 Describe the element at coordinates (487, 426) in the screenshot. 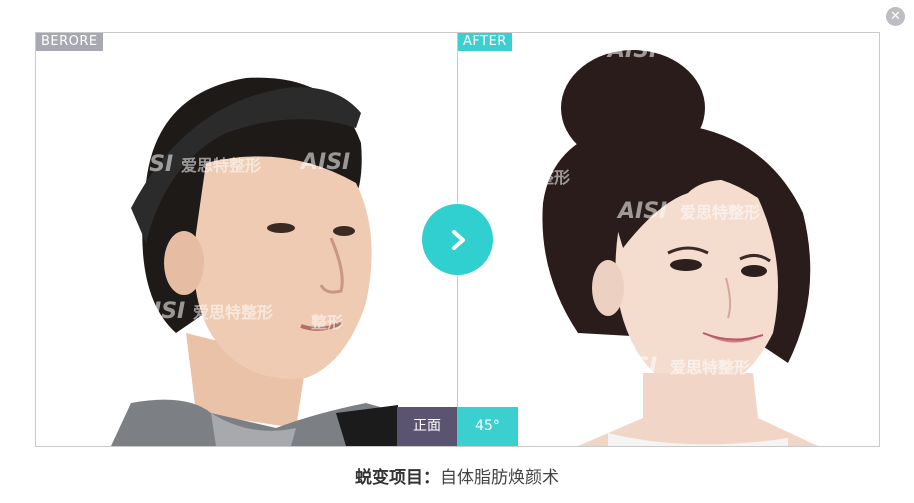

I see `view-45-button: 45°` at that location.